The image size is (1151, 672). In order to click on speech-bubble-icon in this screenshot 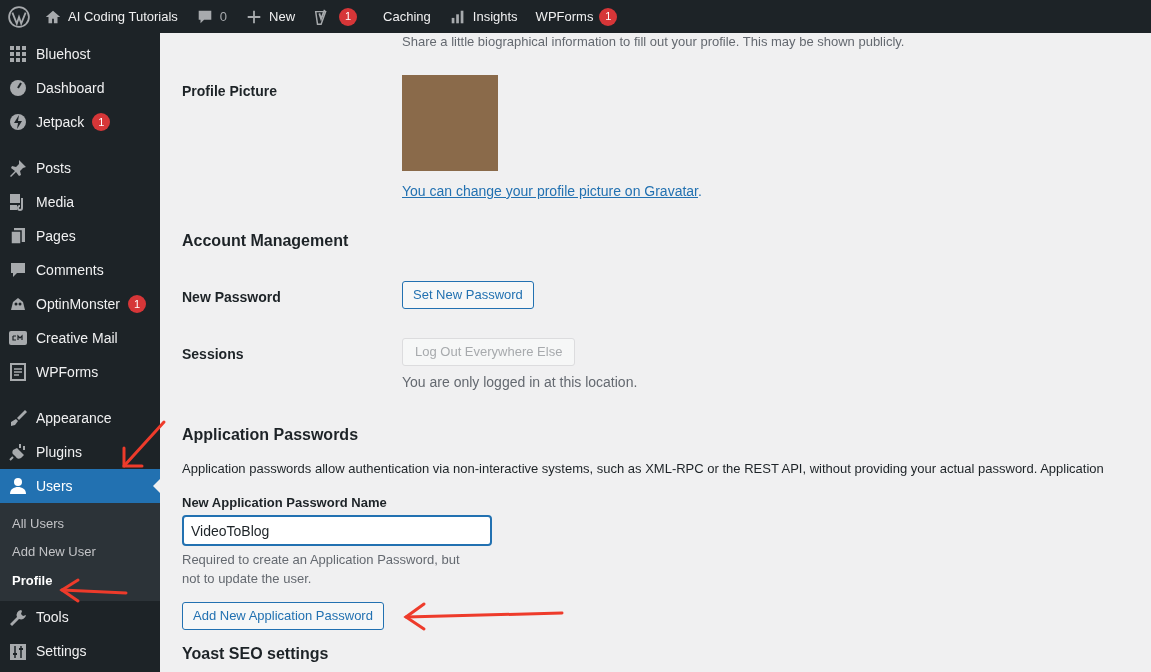, I will do `click(18, 270)`.